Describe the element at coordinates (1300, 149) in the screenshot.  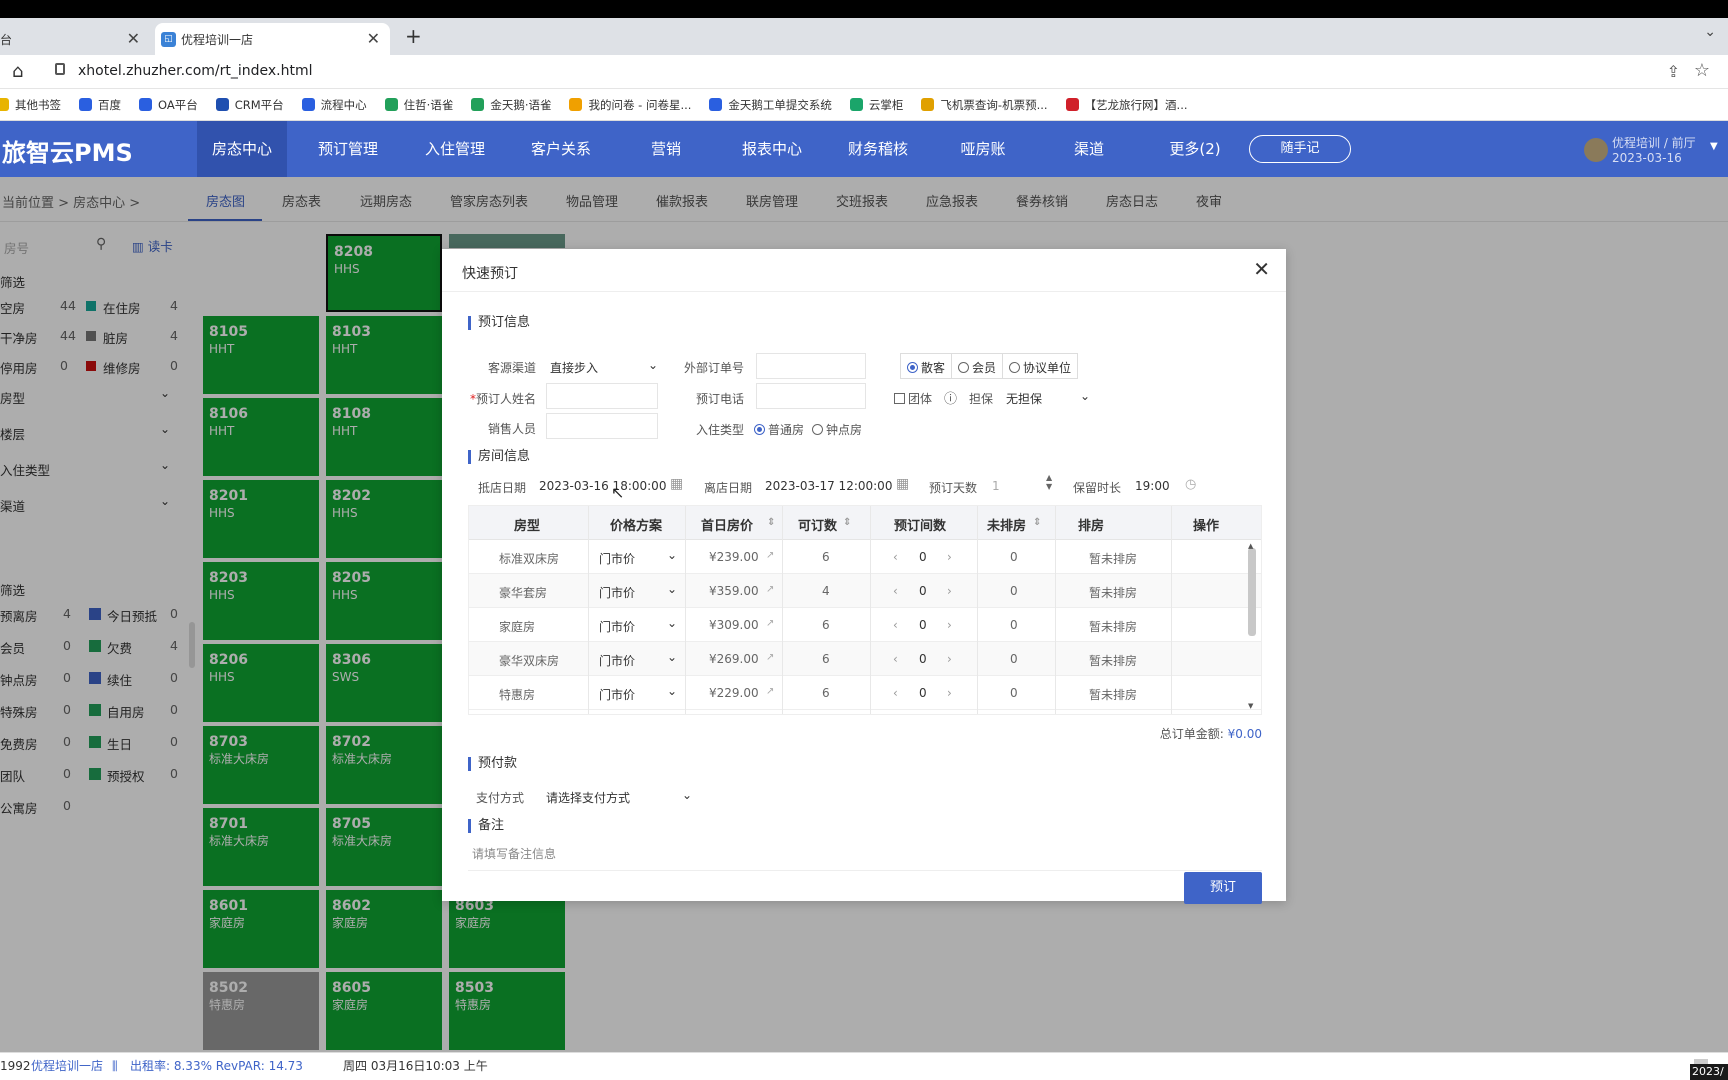
I see `memo-button: 随手记` at that location.